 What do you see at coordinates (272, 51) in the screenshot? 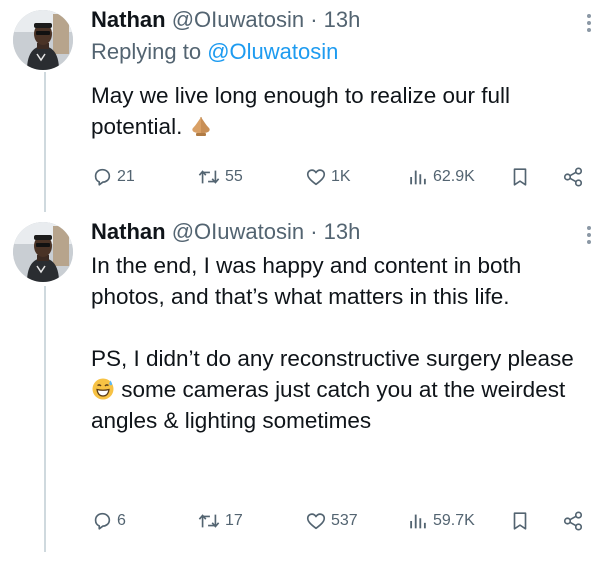
I see `reply-mention-link: @Oluwatosin` at bounding box center [272, 51].